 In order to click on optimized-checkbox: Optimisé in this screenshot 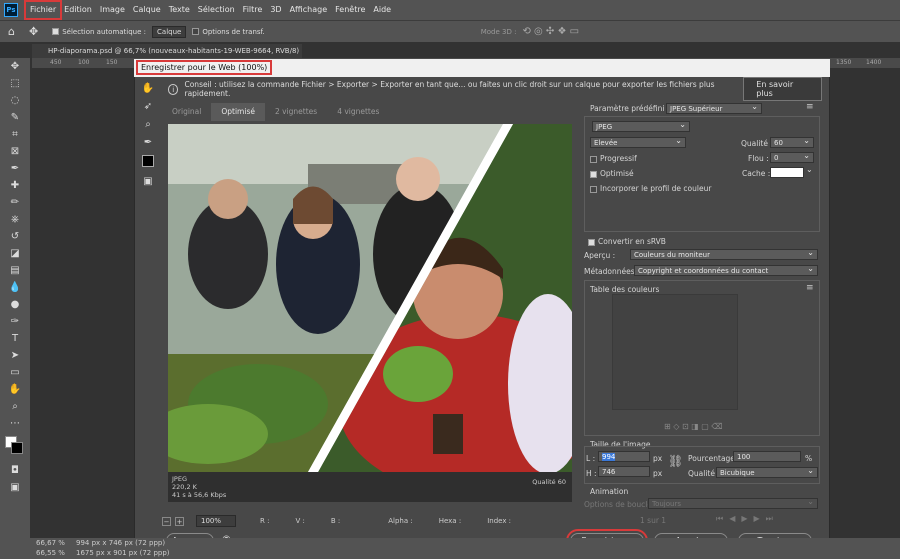, I will do `click(612, 173)`.